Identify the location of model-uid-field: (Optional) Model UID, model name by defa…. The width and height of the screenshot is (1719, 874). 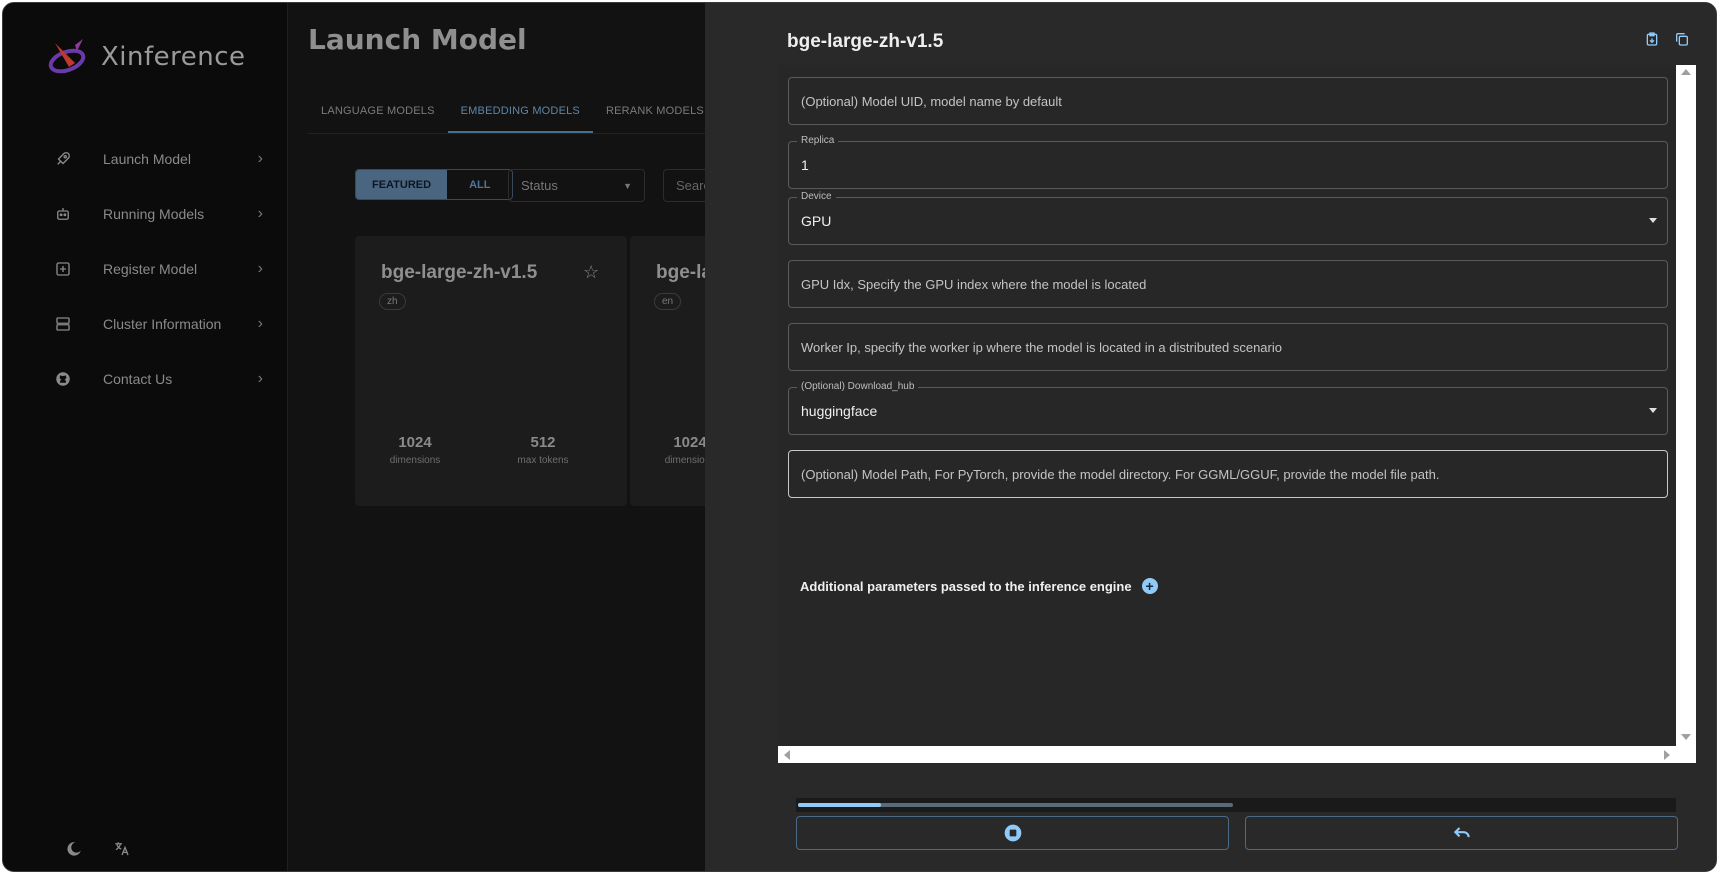
(1228, 101).